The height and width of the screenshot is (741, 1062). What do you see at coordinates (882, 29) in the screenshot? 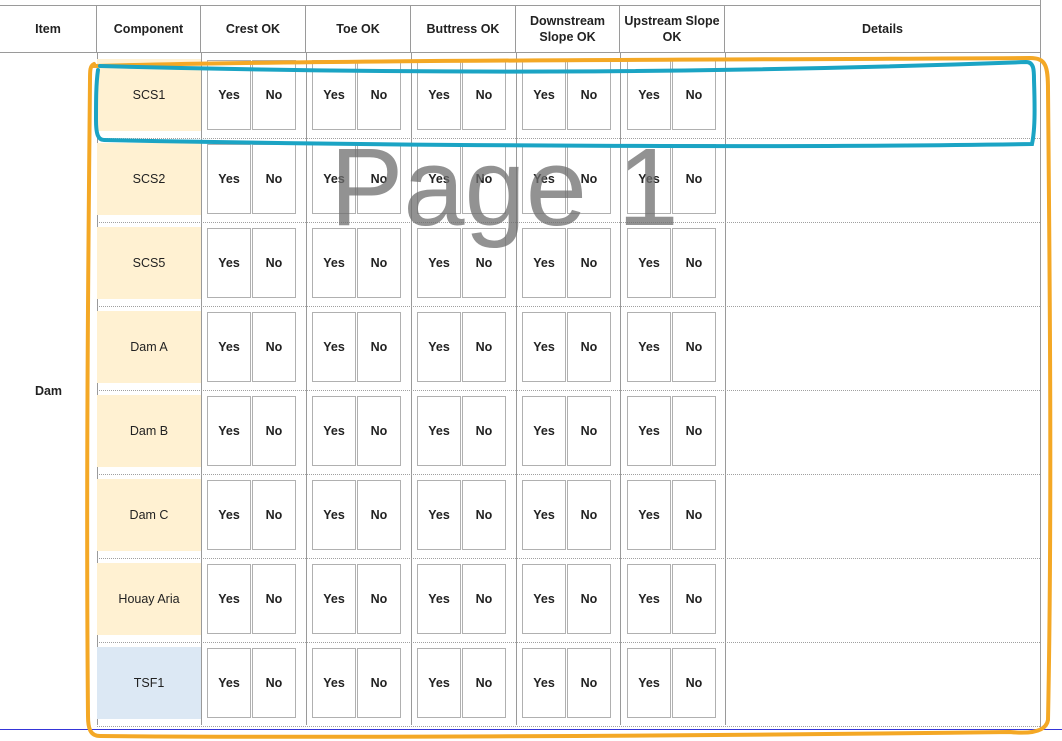
I see `header-details: Details` at bounding box center [882, 29].